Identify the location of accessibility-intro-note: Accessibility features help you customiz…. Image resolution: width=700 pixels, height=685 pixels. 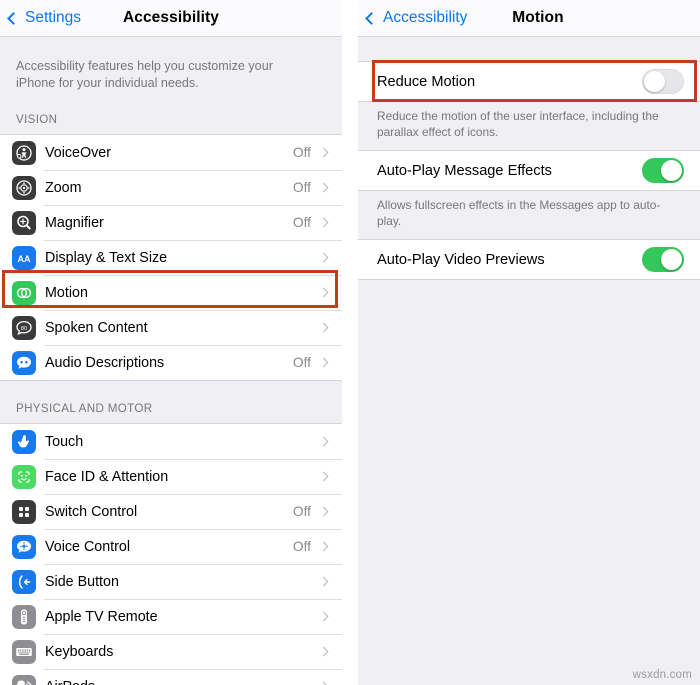
(144, 74).